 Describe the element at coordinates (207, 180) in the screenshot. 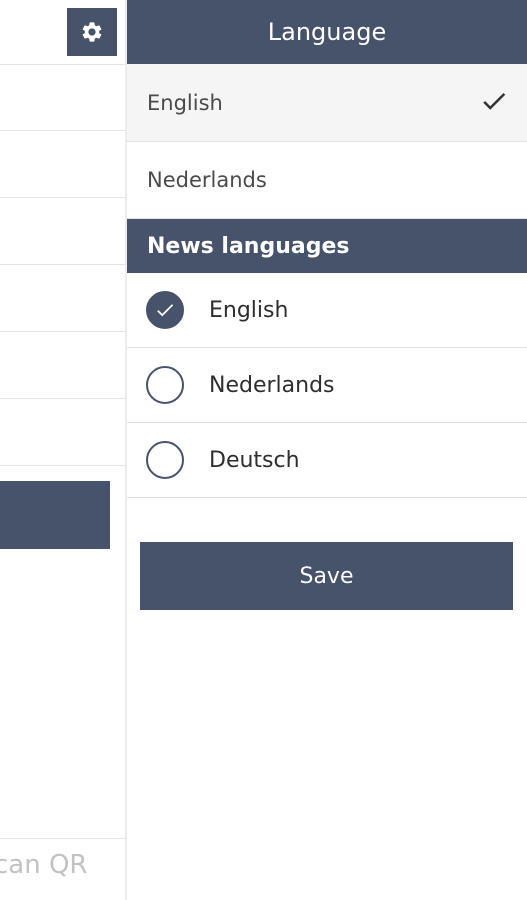

I see `language-option-label: Nederlands` at that location.